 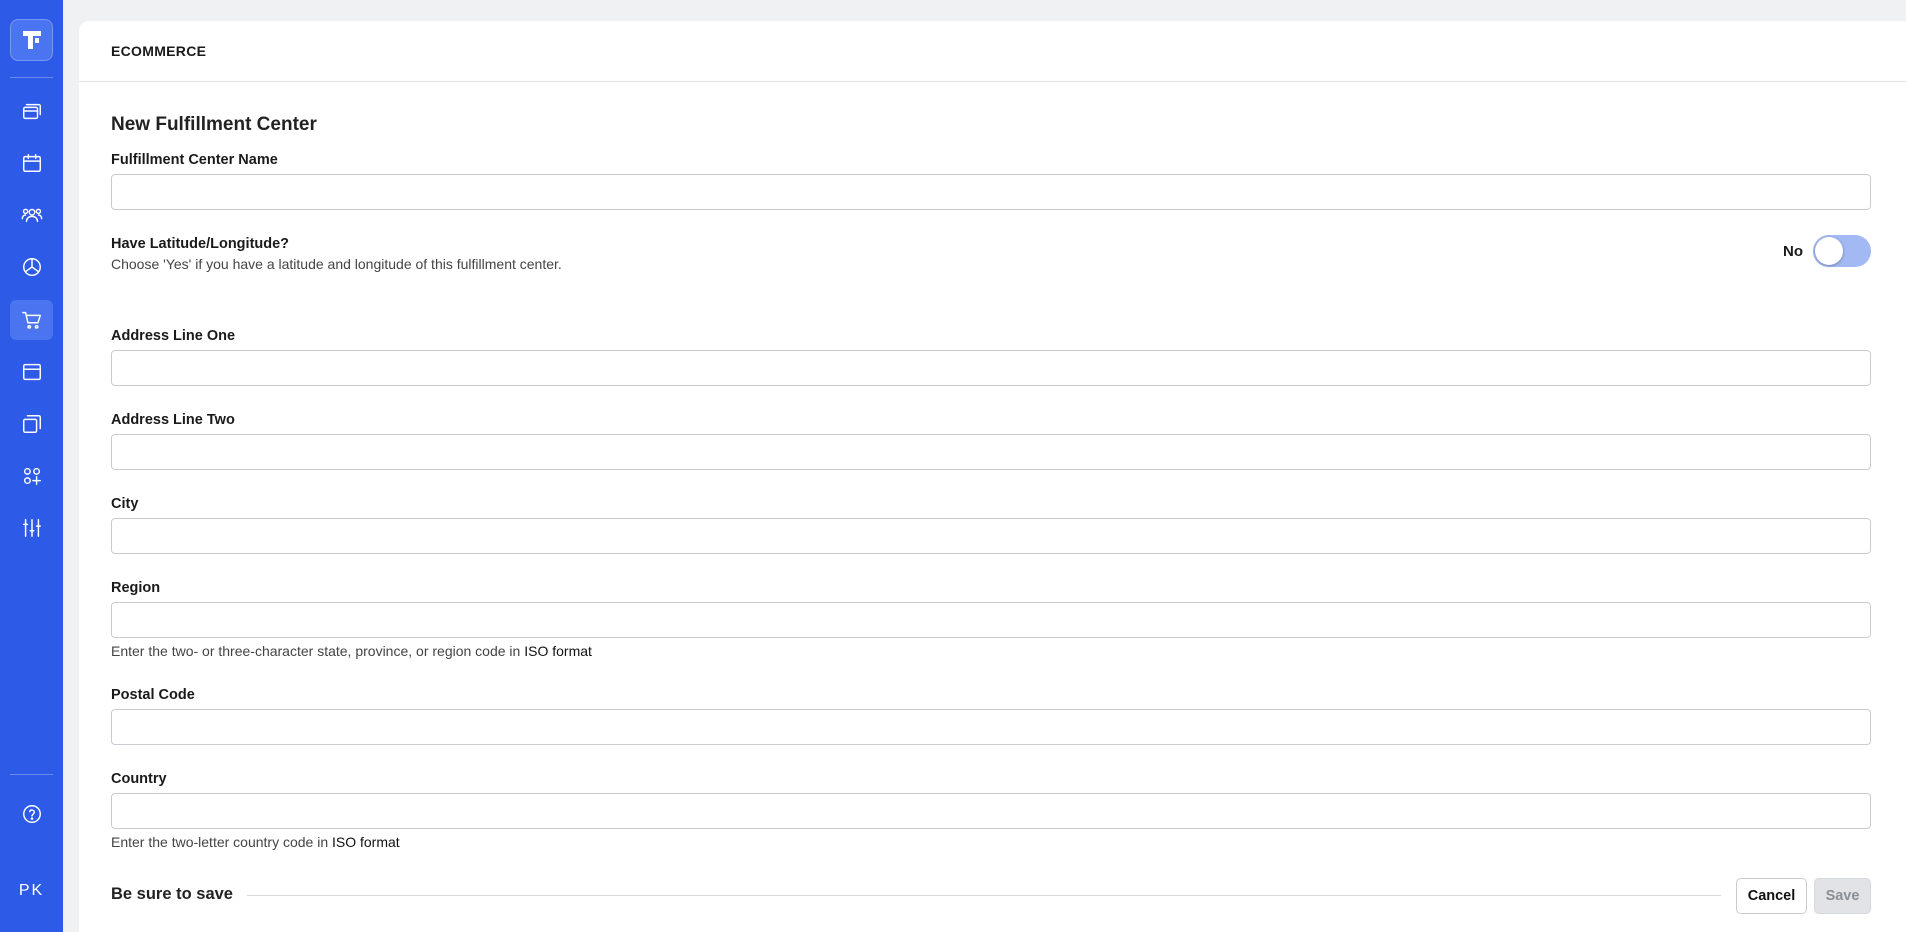 What do you see at coordinates (1793, 251) in the screenshot?
I see `latlng-toggle-state: No` at bounding box center [1793, 251].